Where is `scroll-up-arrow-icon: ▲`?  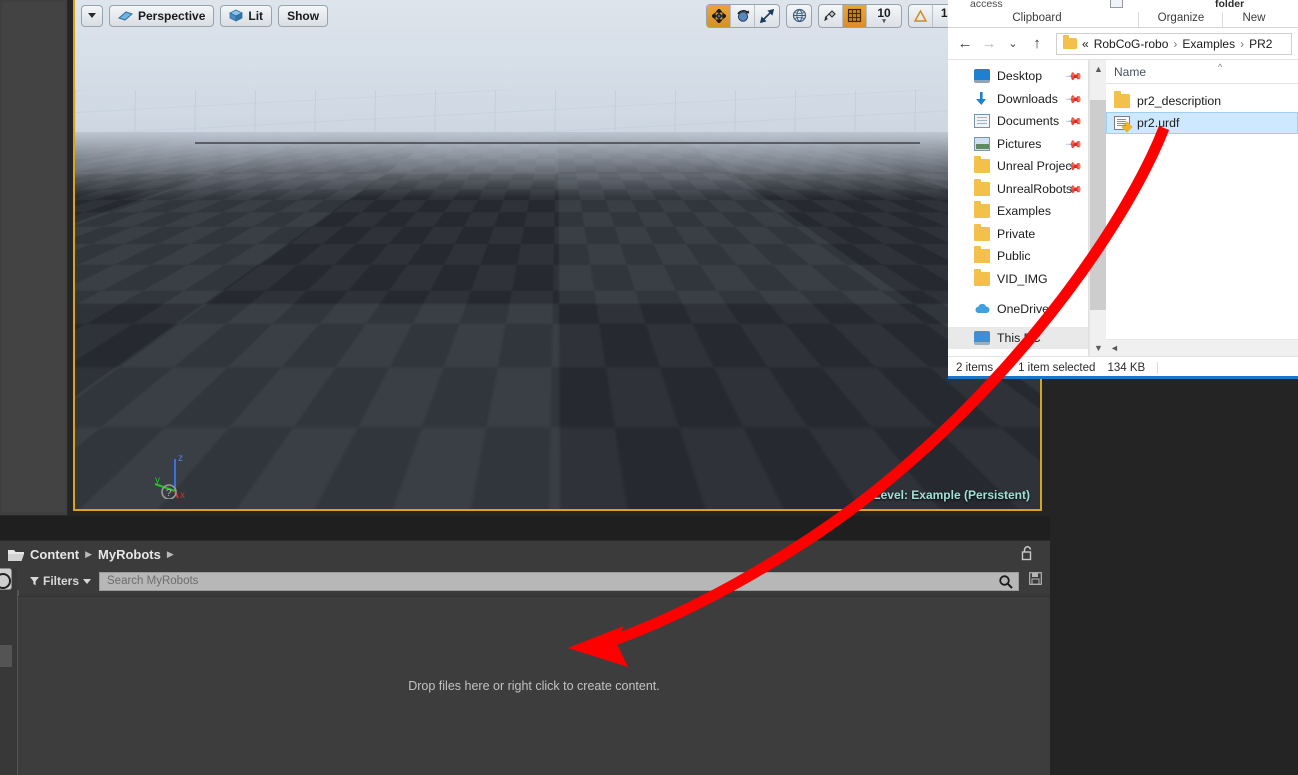 scroll-up-arrow-icon: ▲ is located at coordinates (1098, 68).